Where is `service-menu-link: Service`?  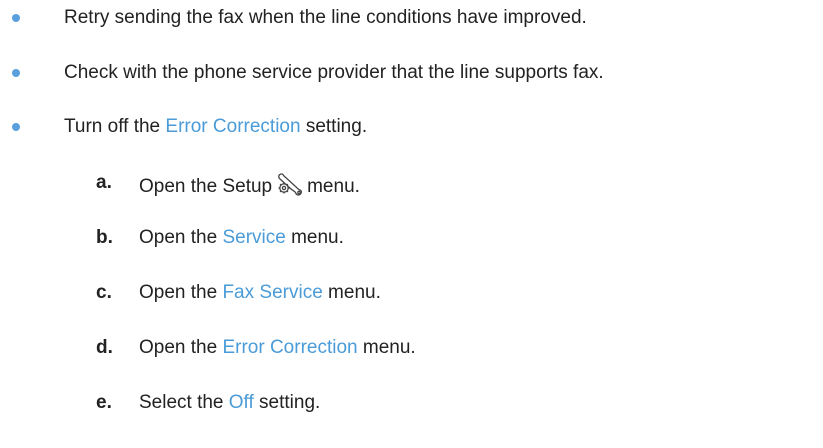
service-menu-link: Service is located at coordinates (254, 237).